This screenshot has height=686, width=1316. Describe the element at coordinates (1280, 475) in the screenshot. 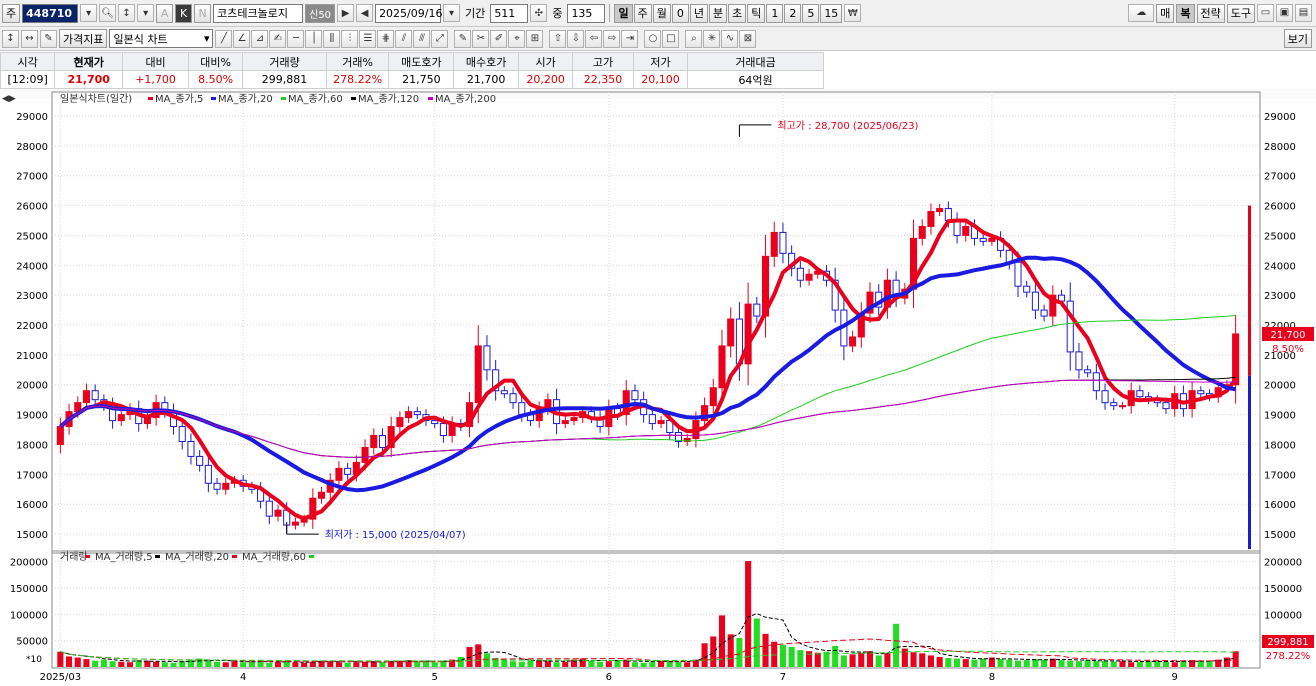

I see `y-tick-label-right: 17000` at that location.